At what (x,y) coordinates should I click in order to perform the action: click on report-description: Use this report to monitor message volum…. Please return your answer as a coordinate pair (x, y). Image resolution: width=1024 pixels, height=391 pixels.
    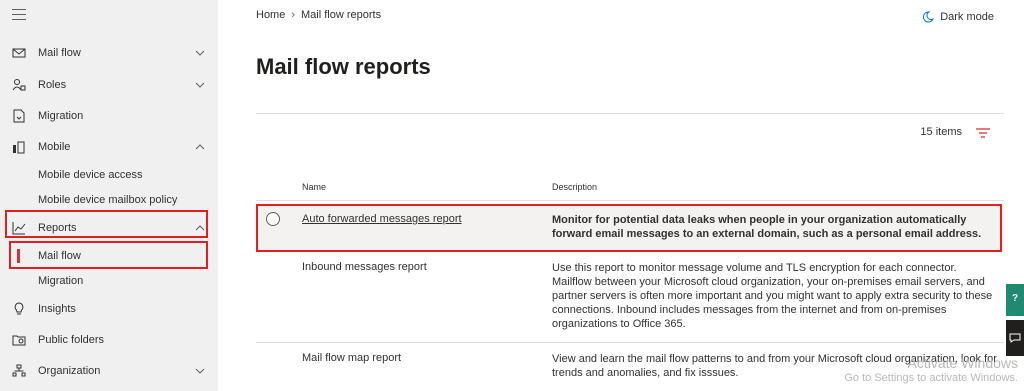
    Looking at the image, I should click on (772, 296).